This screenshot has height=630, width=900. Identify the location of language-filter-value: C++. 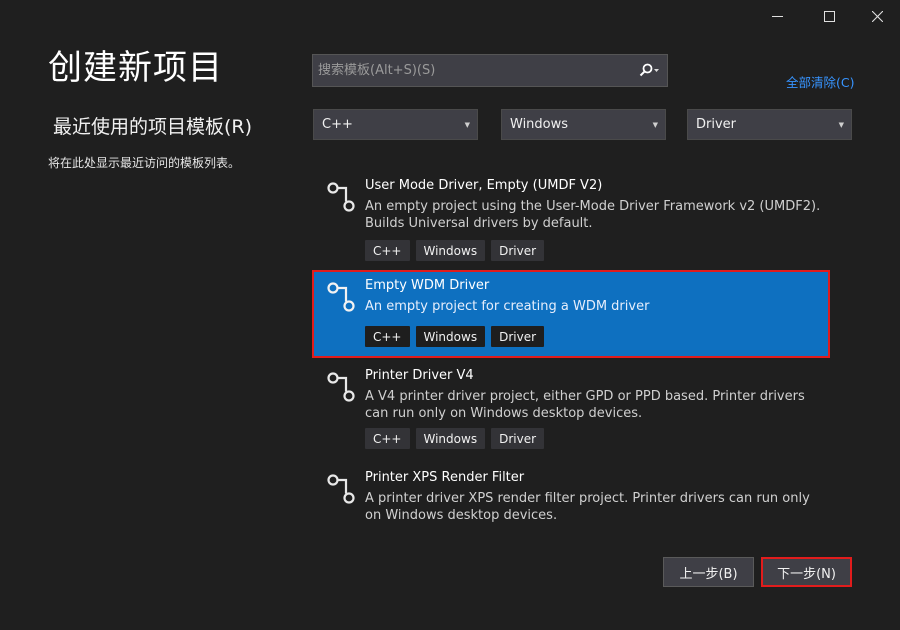
(337, 124).